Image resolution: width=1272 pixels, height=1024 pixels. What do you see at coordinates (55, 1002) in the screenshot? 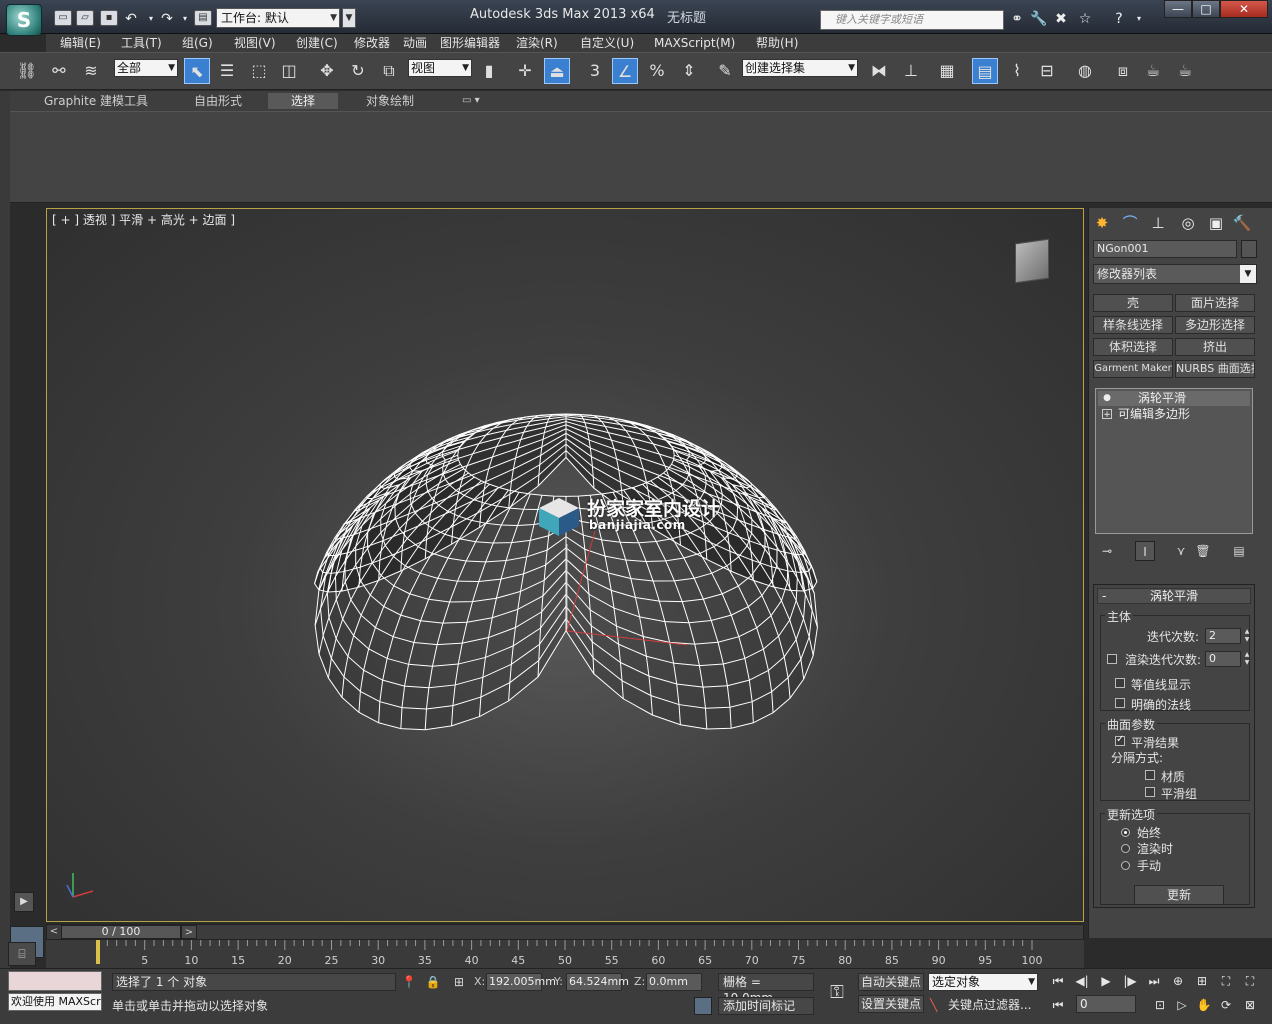
I see `maxscript-listener-input: 欢迎使用 MAXScr` at bounding box center [55, 1002].